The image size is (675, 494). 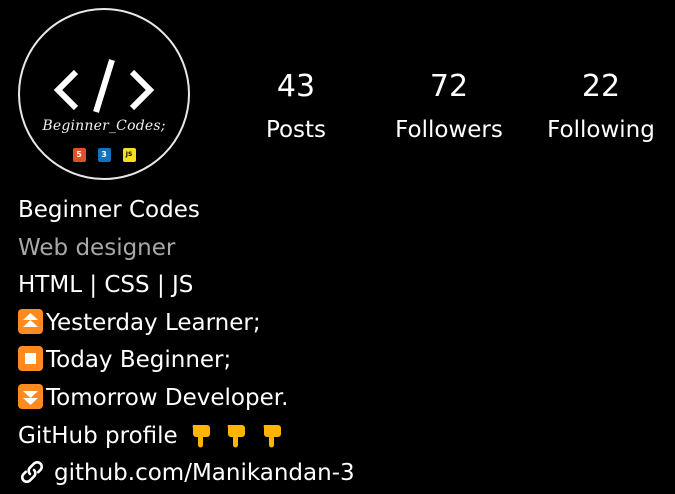 What do you see at coordinates (296, 107) in the screenshot?
I see `stat-posts: 43 Posts` at bounding box center [296, 107].